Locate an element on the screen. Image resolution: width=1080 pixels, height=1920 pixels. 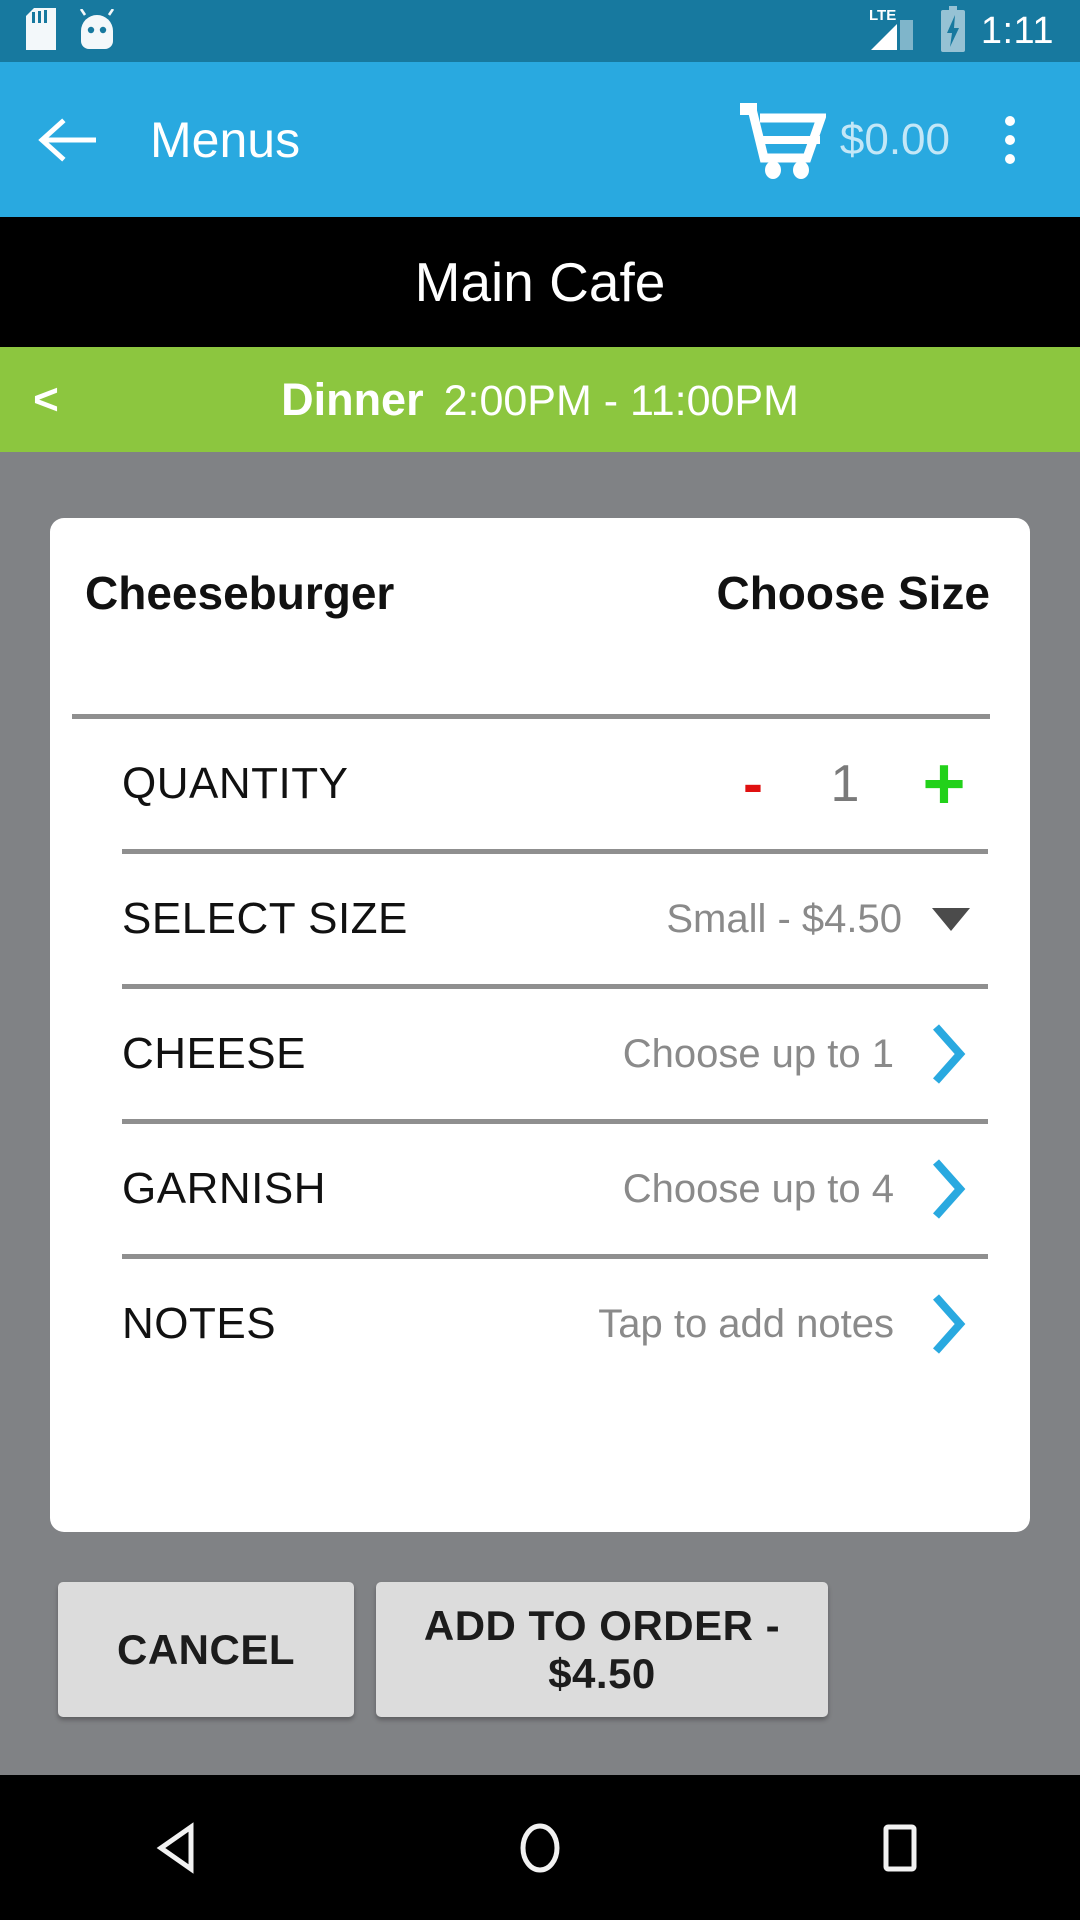
home-circle-icon is located at coordinates (540, 1847).